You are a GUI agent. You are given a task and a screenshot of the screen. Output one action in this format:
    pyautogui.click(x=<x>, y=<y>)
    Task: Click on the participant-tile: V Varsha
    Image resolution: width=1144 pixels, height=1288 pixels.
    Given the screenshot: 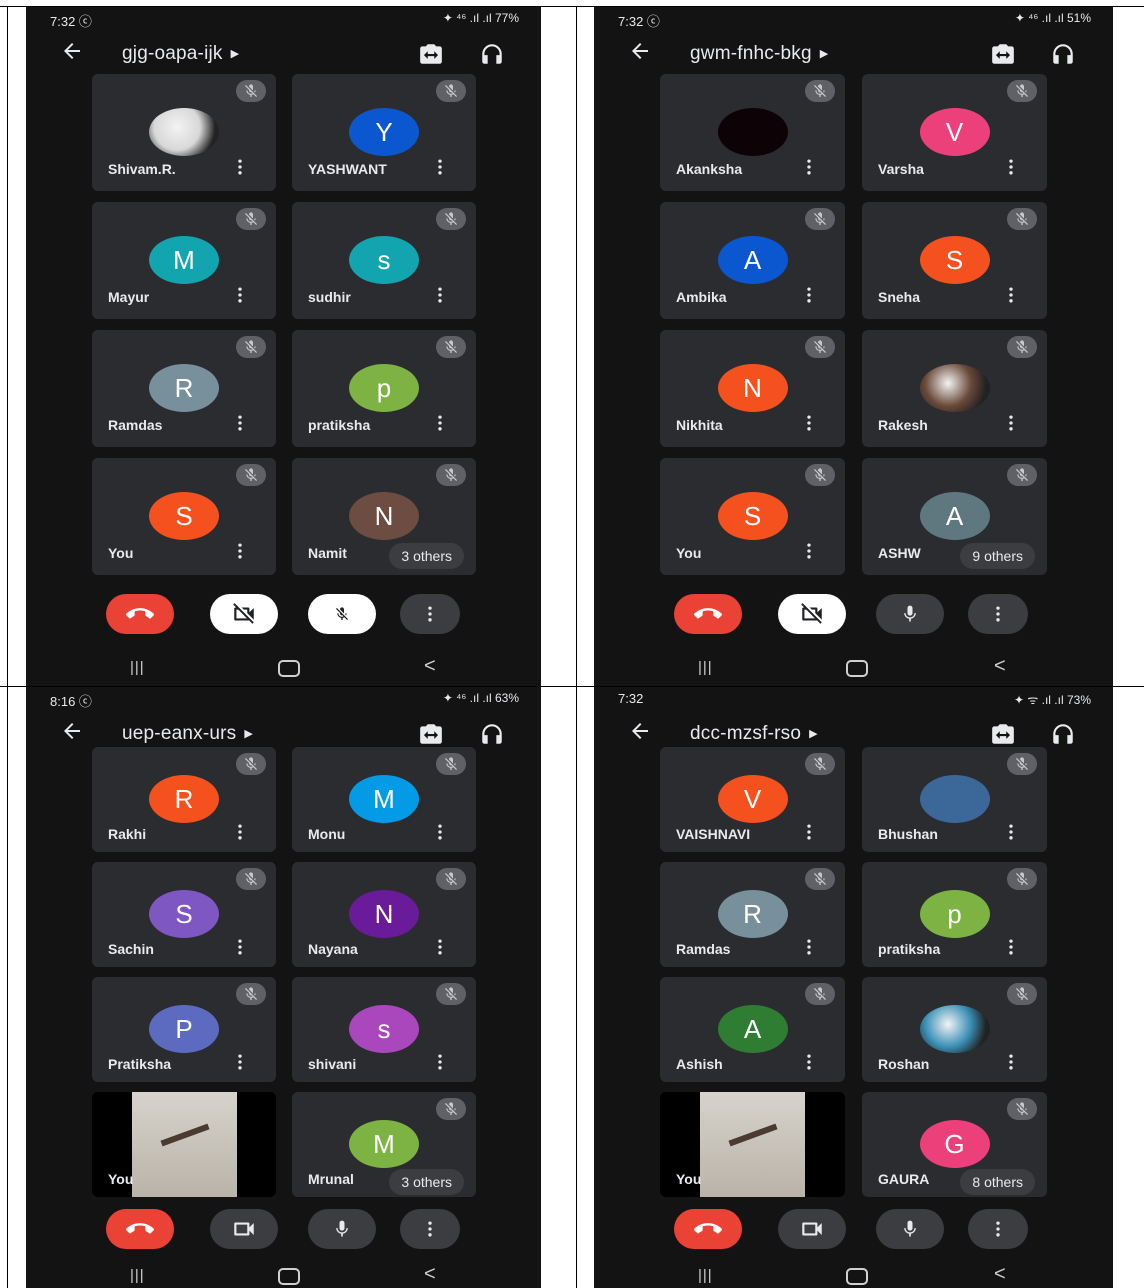 What is the action you would take?
    pyautogui.click(x=954, y=132)
    